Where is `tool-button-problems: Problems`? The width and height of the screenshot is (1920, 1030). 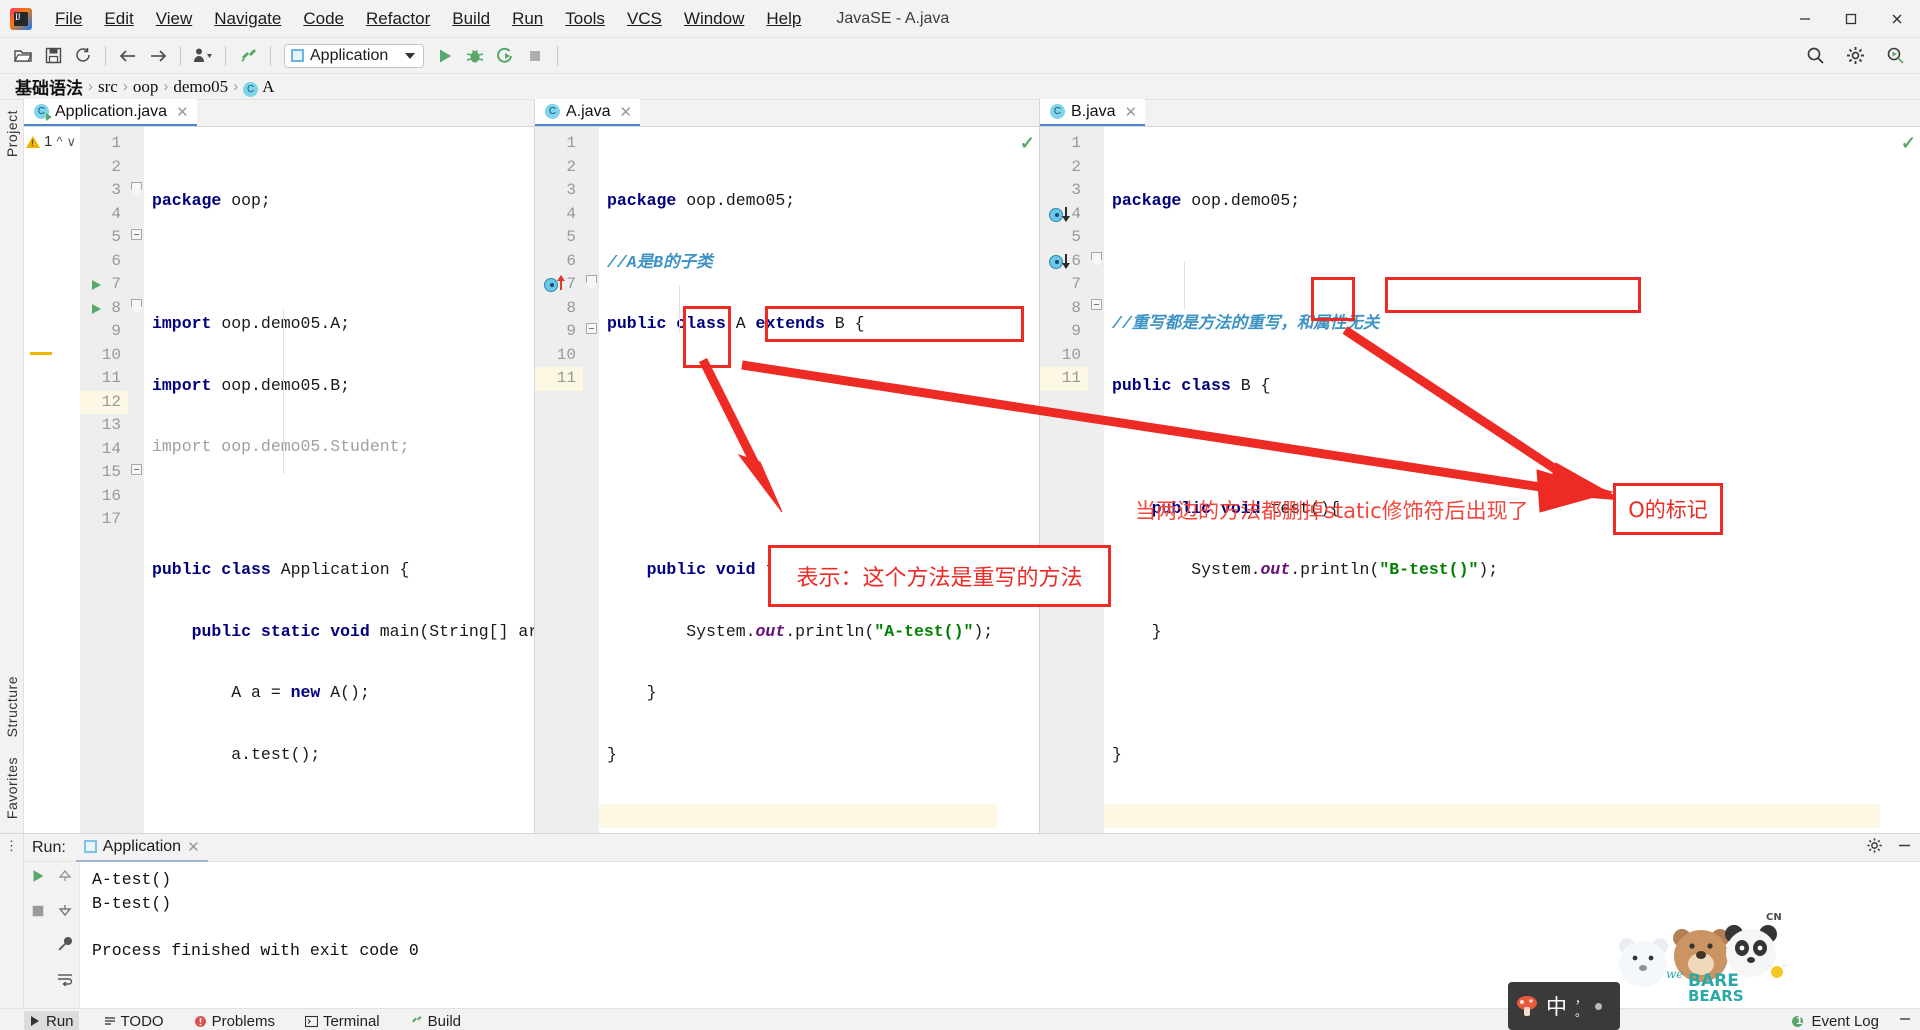 tool-button-problems: Problems is located at coordinates (234, 1020).